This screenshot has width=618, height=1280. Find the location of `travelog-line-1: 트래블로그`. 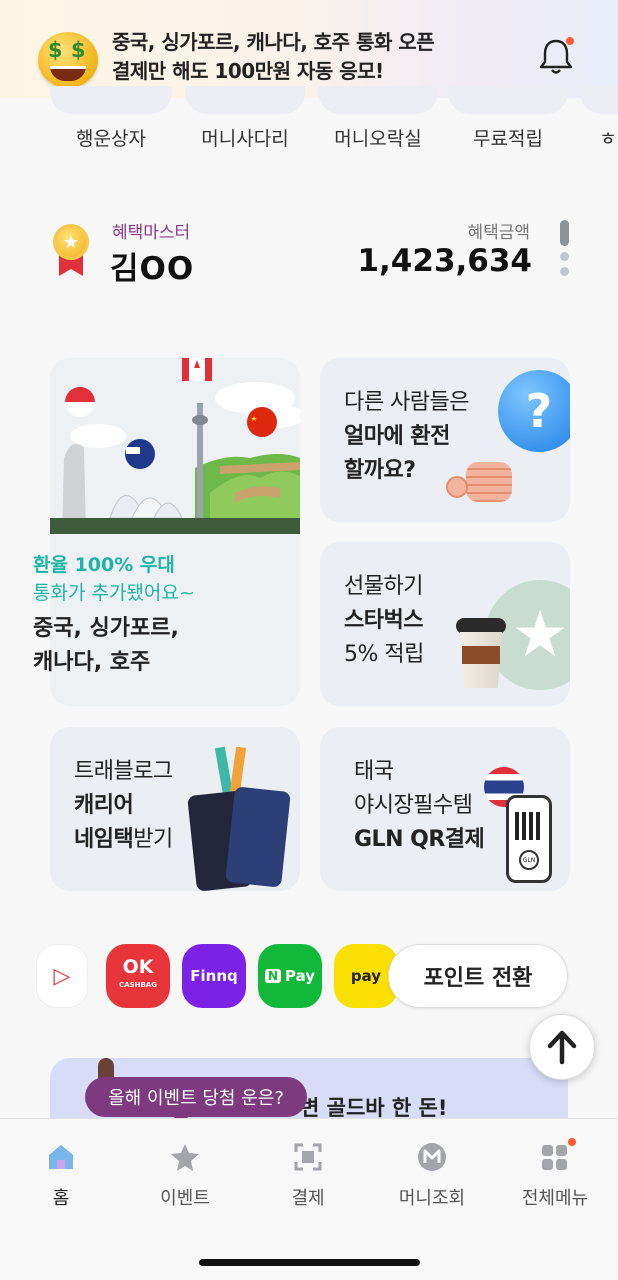

travelog-line-1: 트래블로그 is located at coordinates (123, 771).